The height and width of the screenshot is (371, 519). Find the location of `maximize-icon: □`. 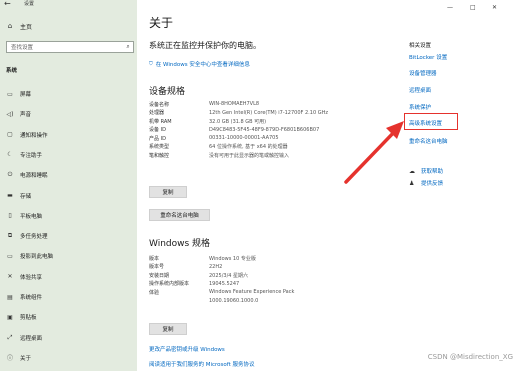

maximize-icon: □ is located at coordinates (473, 7).